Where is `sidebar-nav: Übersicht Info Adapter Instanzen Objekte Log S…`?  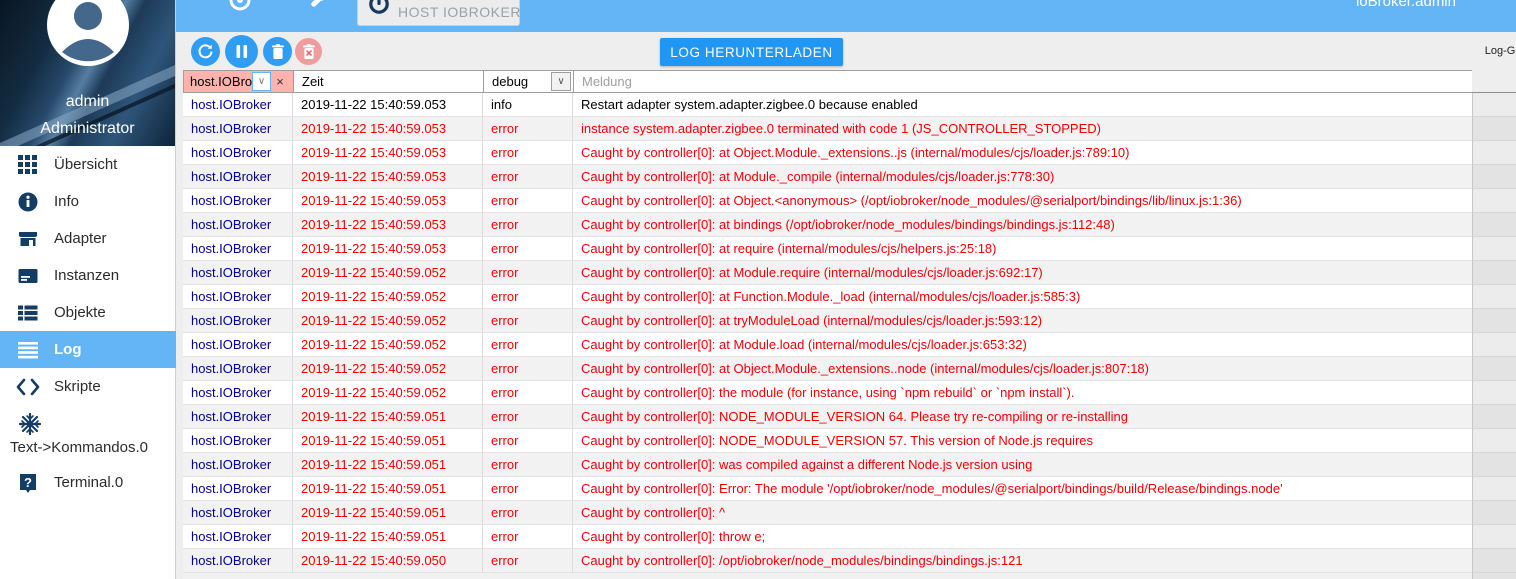
sidebar-nav: Übersicht Info Adapter Instanzen Objekte Log S… is located at coordinates (88, 323).